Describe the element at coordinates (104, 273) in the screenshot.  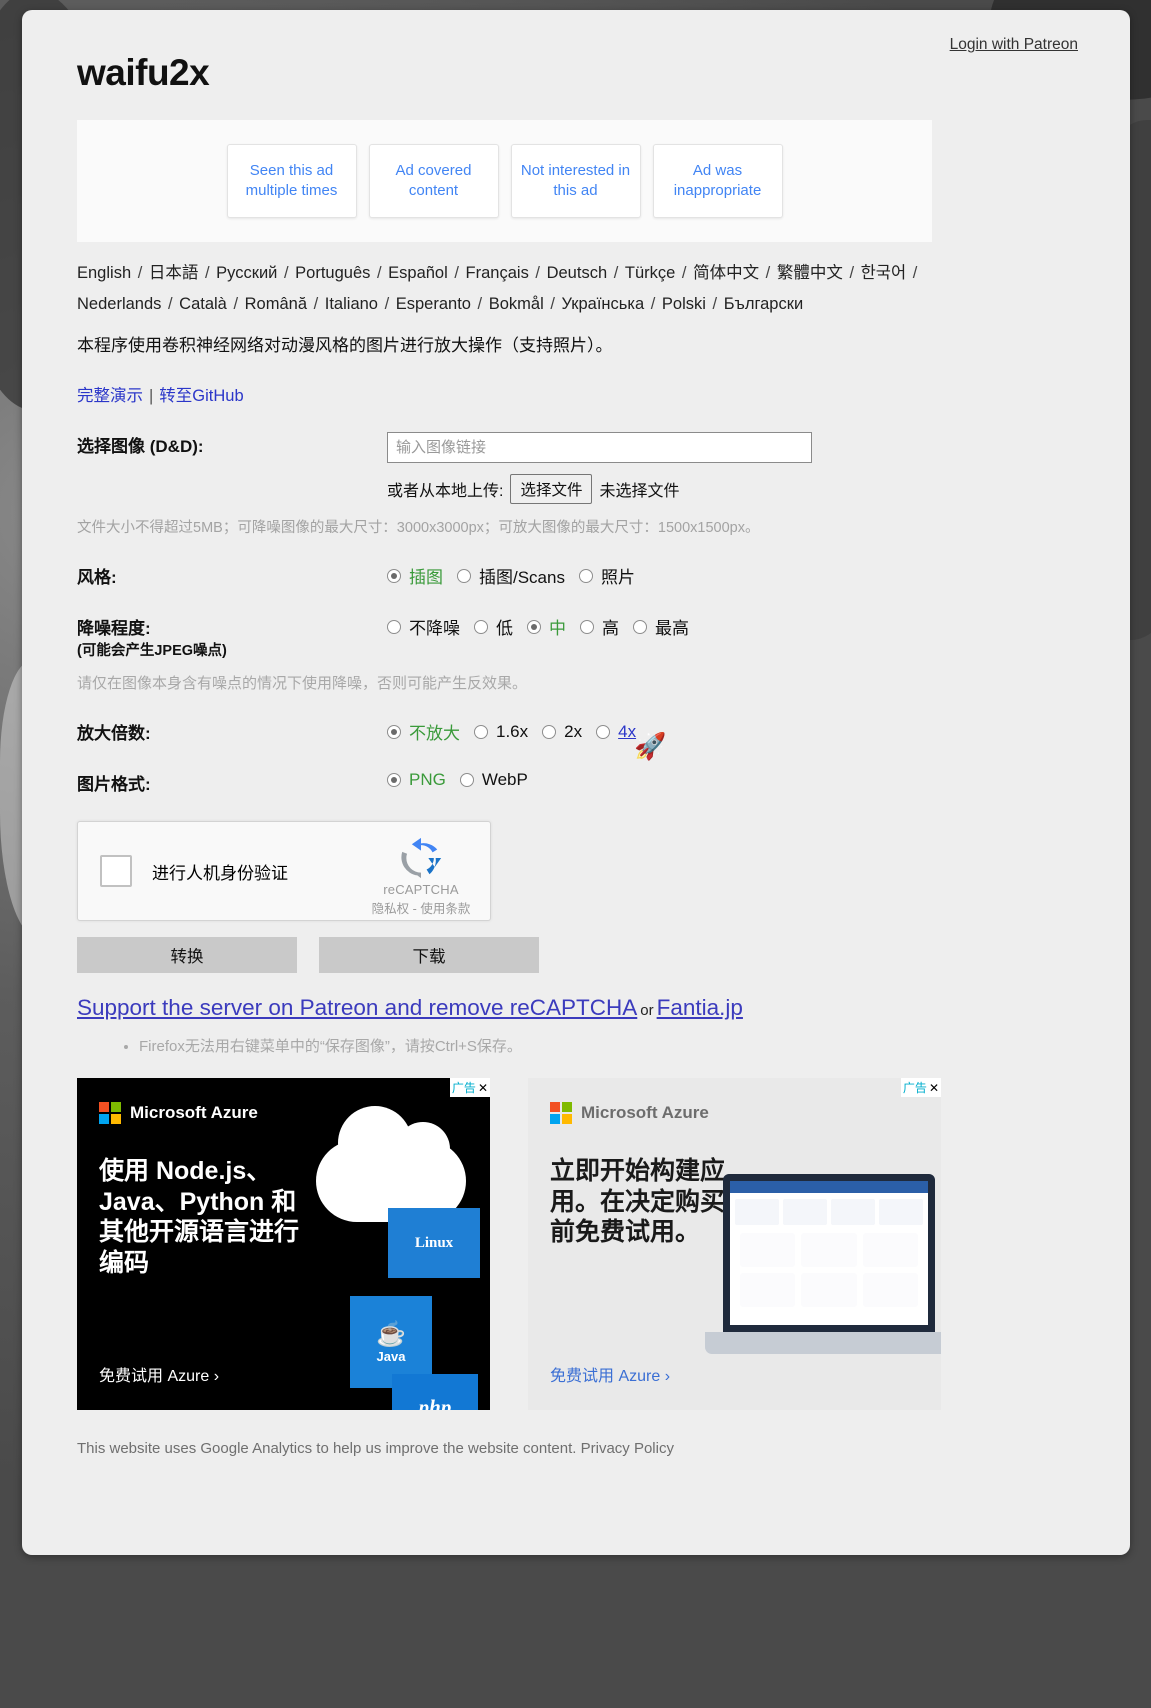
I see `language-link-0: English` at that location.